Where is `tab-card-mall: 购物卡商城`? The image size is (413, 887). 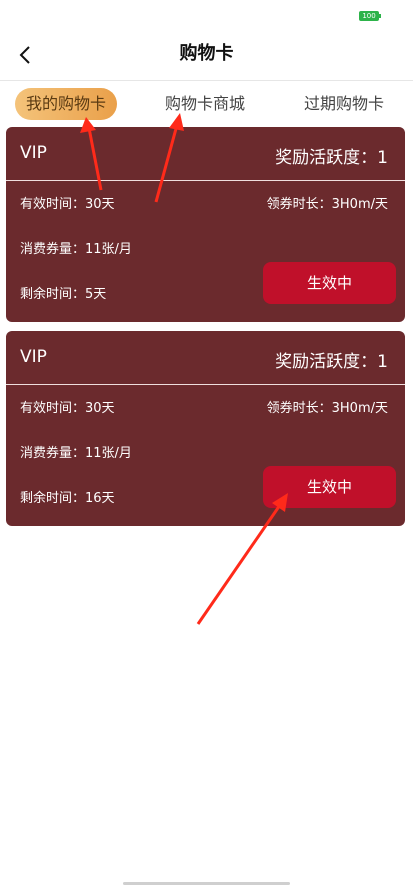
tab-card-mall: 购物卡商城 is located at coordinates (205, 104).